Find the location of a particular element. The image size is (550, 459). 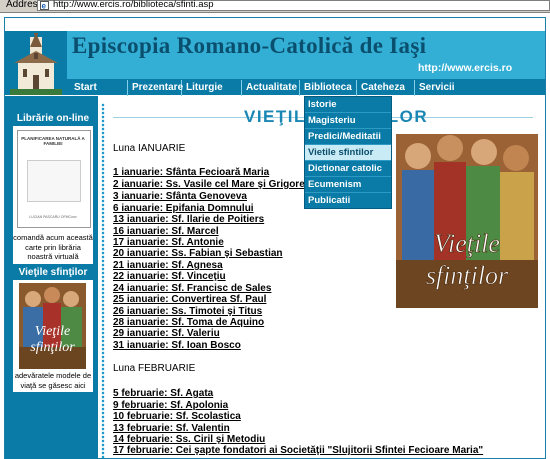

saint-link: 13 ianuarie: Sf. Ilarie de Poitiers is located at coordinates (188, 219).